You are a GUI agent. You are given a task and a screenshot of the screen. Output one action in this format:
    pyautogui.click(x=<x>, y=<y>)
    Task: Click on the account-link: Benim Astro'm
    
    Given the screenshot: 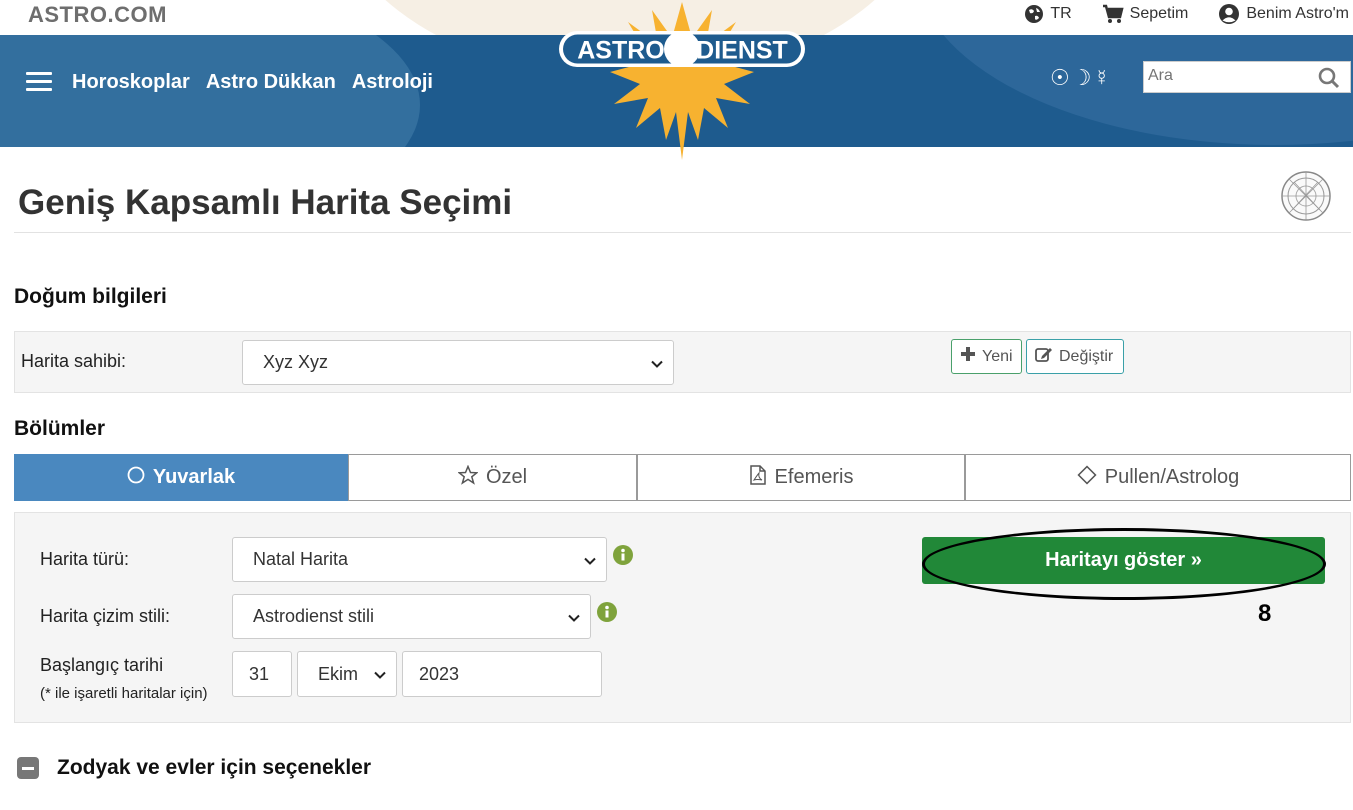 What is the action you would take?
    pyautogui.click(x=1283, y=14)
    